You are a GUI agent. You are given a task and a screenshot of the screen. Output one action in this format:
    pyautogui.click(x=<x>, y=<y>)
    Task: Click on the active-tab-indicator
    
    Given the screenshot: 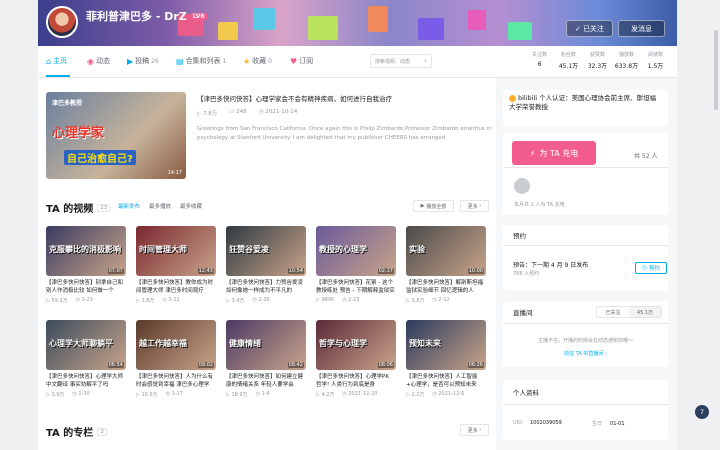 What is the action you would take?
    pyautogui.click(x=58, y=76)
    